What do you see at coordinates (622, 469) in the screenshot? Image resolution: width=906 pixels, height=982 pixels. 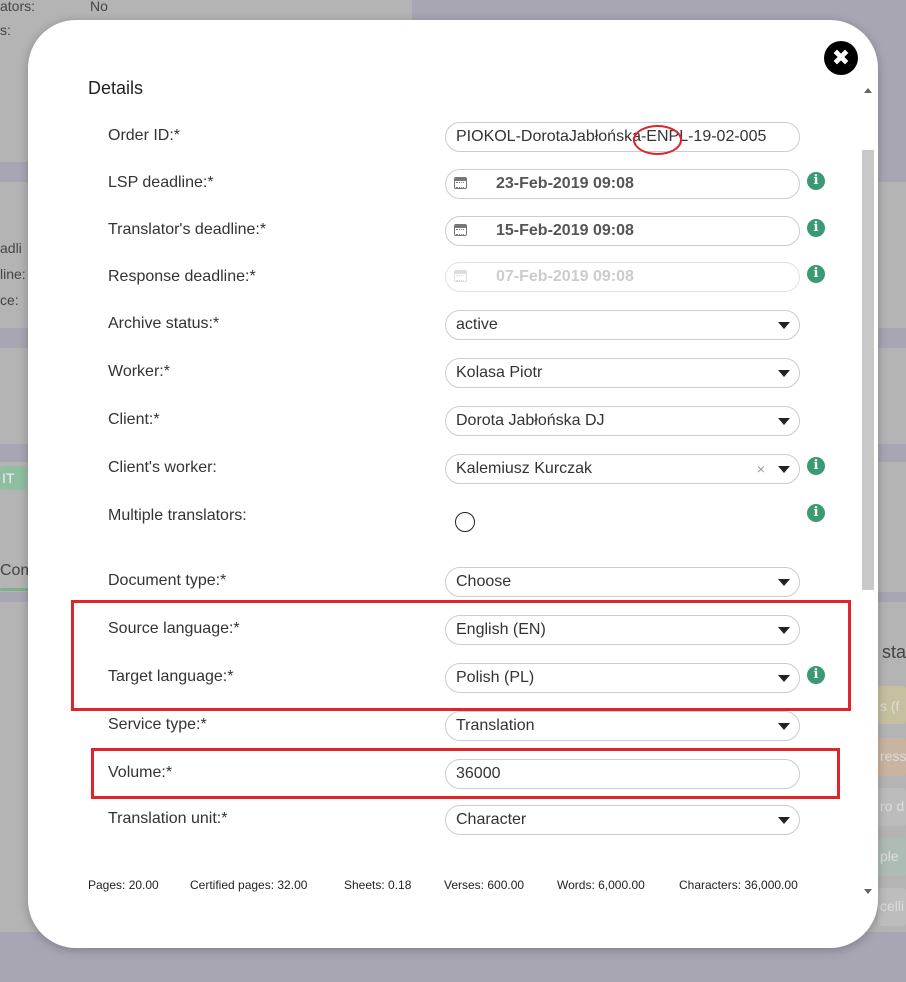 I see `clients-worker-select: Kalemiusz Kurczak ×` at bounding box center [622, 469].